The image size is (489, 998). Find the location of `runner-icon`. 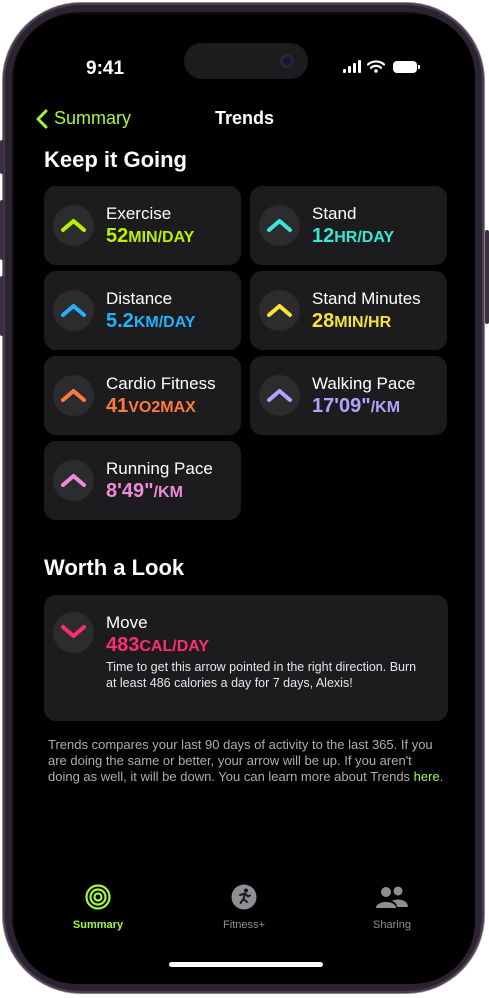

runner-icon is located at coordinates (244, 897).